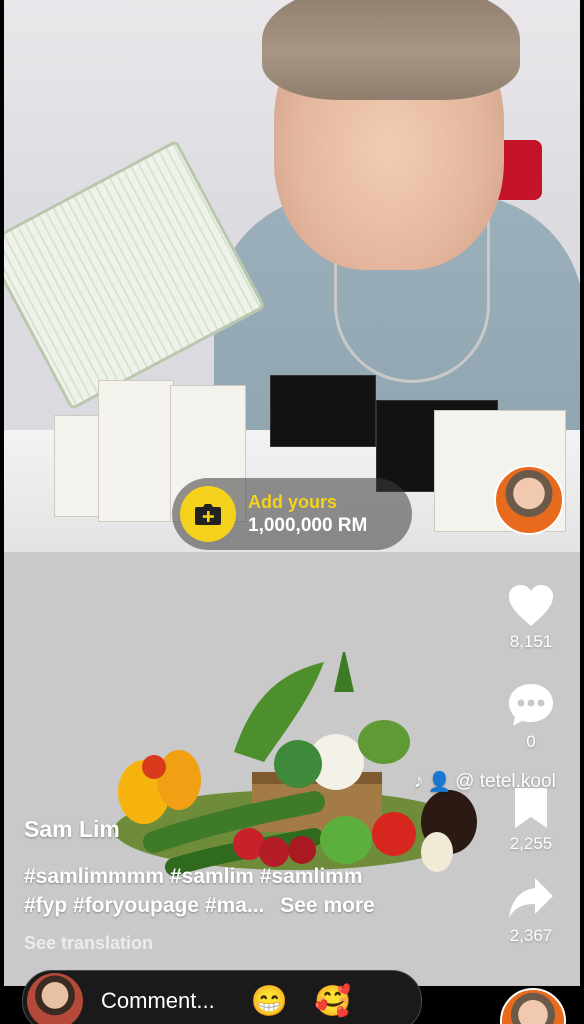  I want to click on action-rail, so click(529, 500).